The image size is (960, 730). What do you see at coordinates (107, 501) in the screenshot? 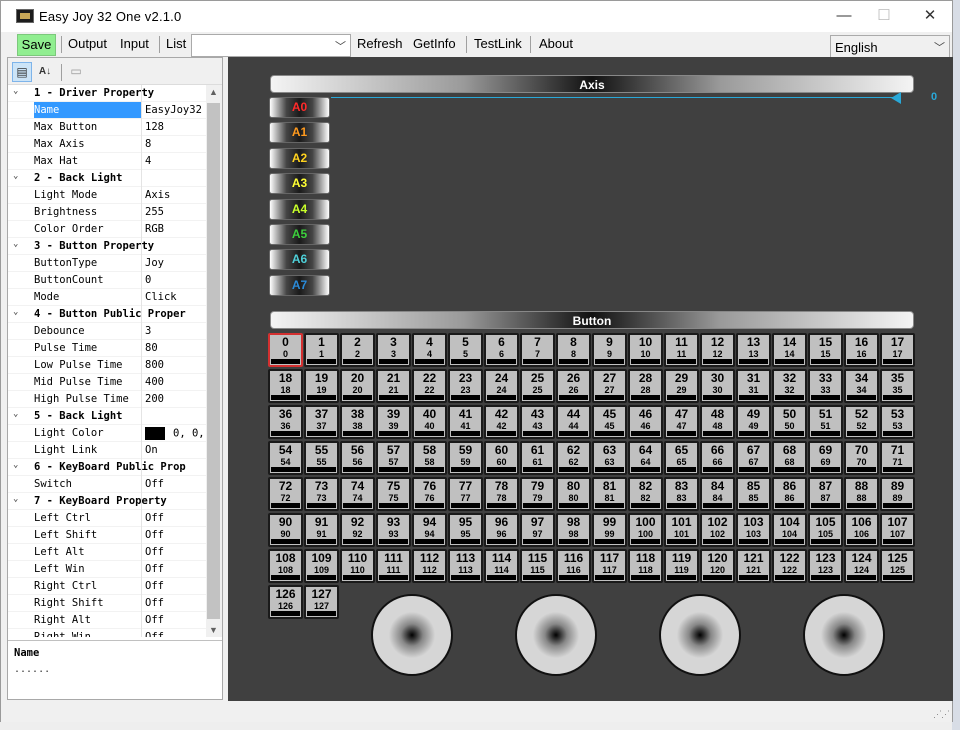
I see `category-row: ⌄ 7 - KeyBoard Property` at bounding box center [107, 501].